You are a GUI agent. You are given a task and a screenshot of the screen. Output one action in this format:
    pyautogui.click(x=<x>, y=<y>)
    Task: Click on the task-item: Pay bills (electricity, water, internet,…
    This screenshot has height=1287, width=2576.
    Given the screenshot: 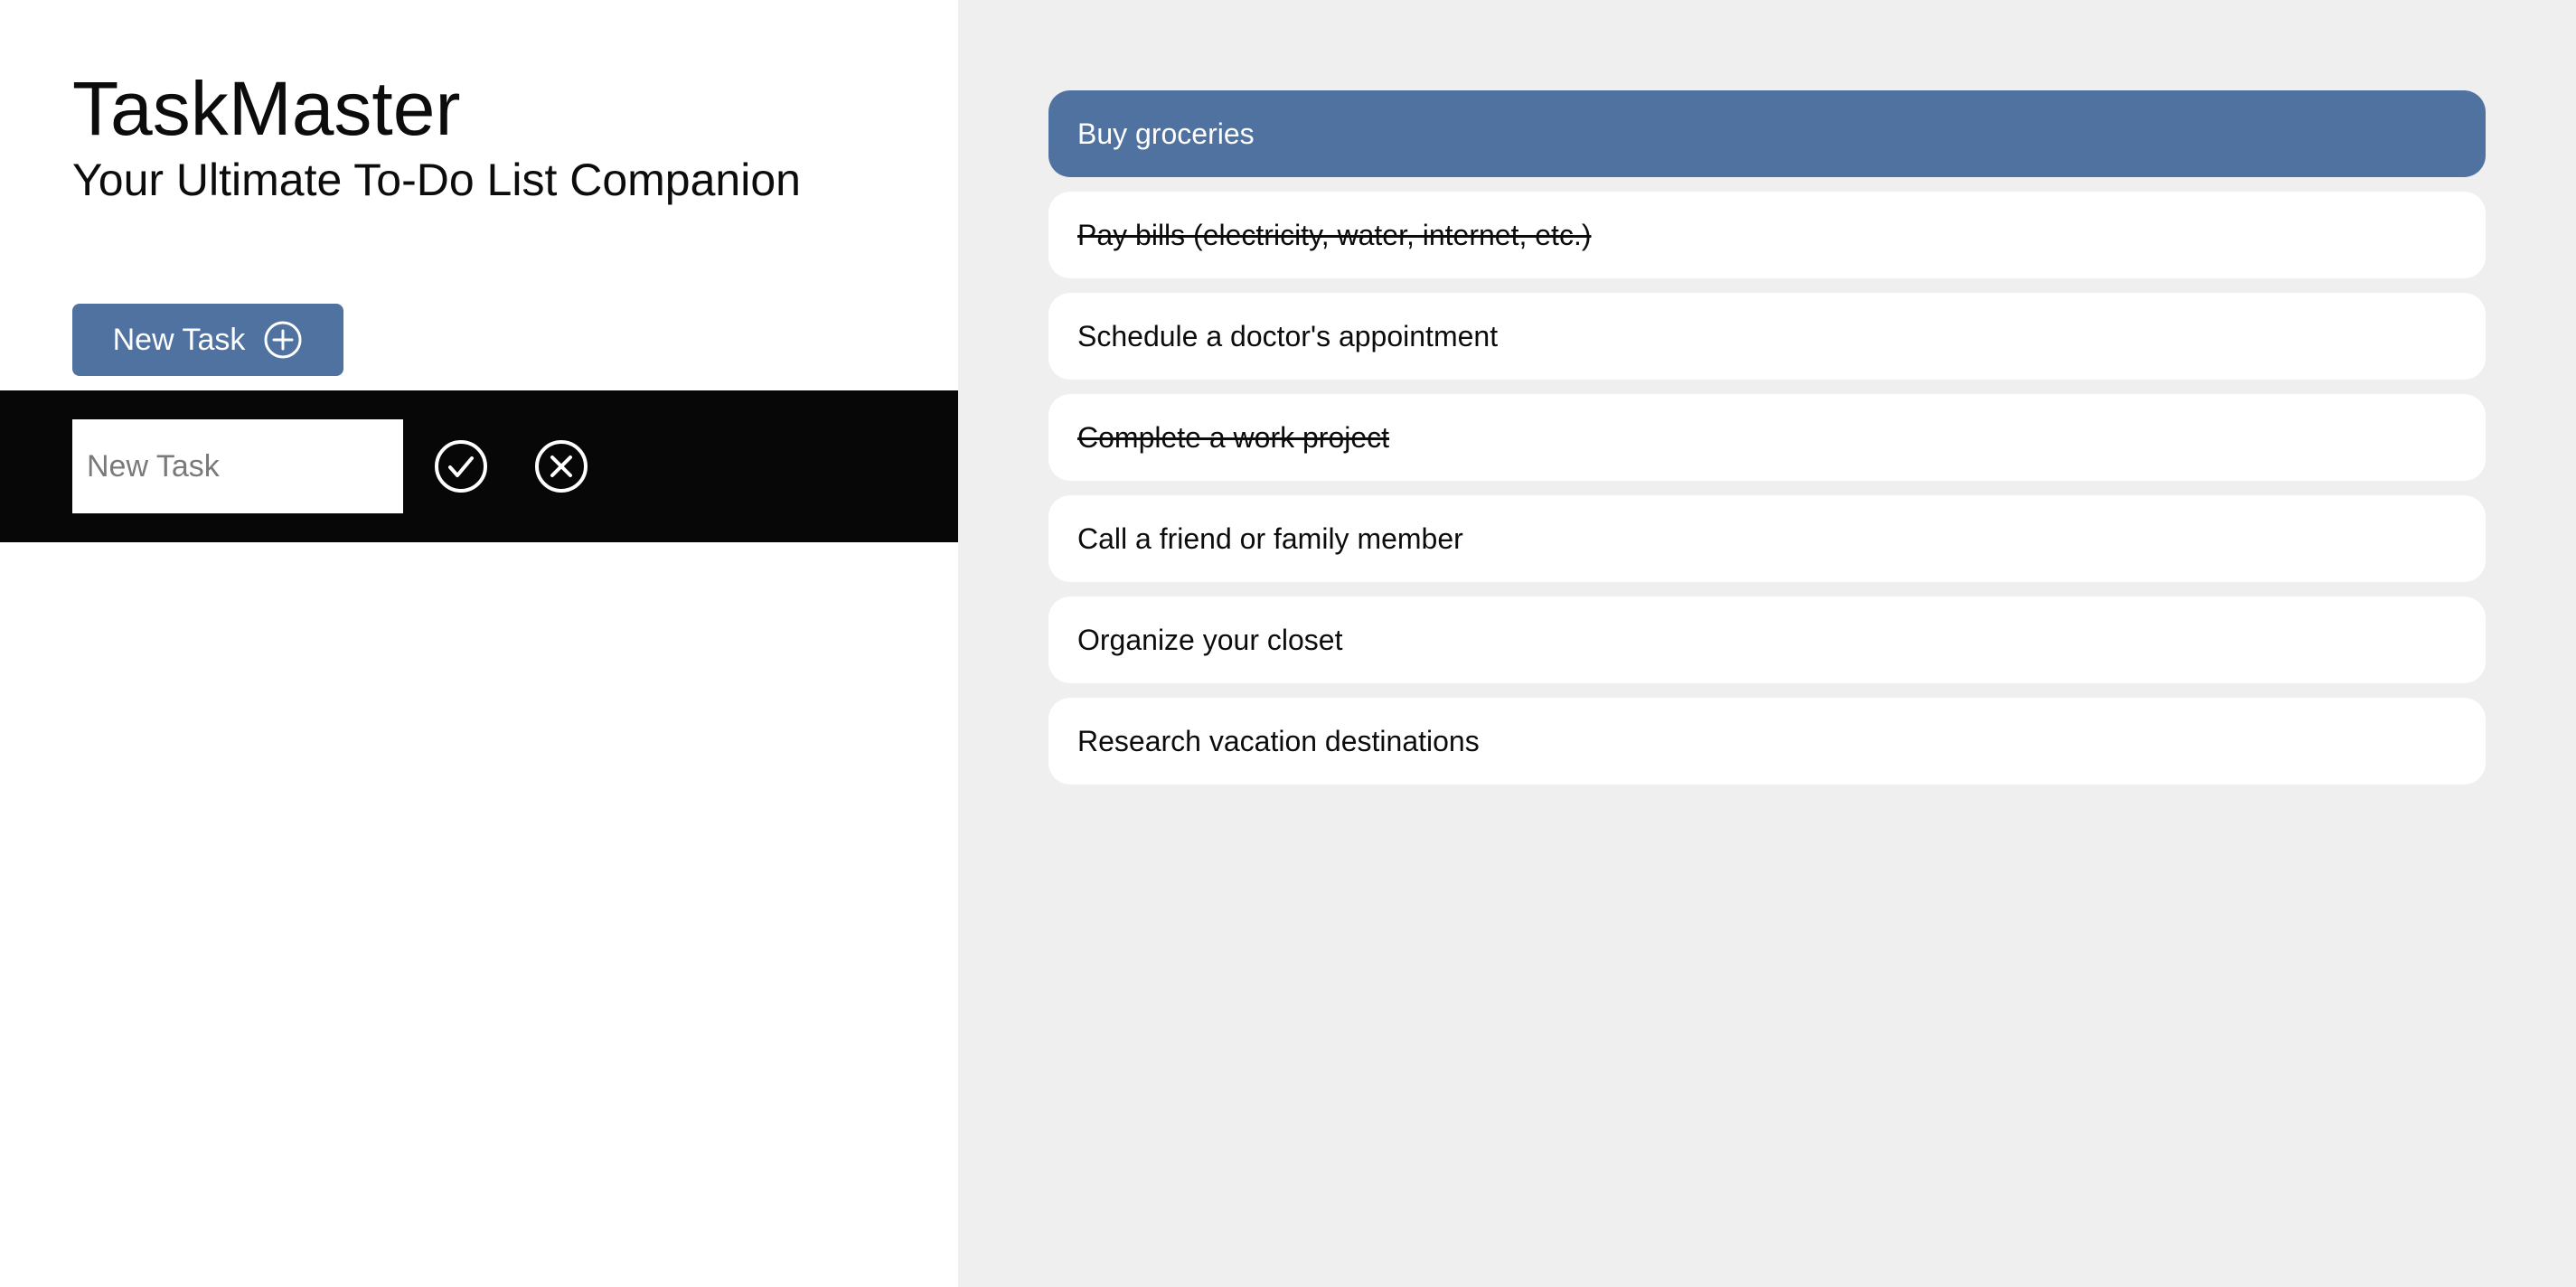 What is the action you would take?
    pyautogui.click(x=1767, y=235)
    